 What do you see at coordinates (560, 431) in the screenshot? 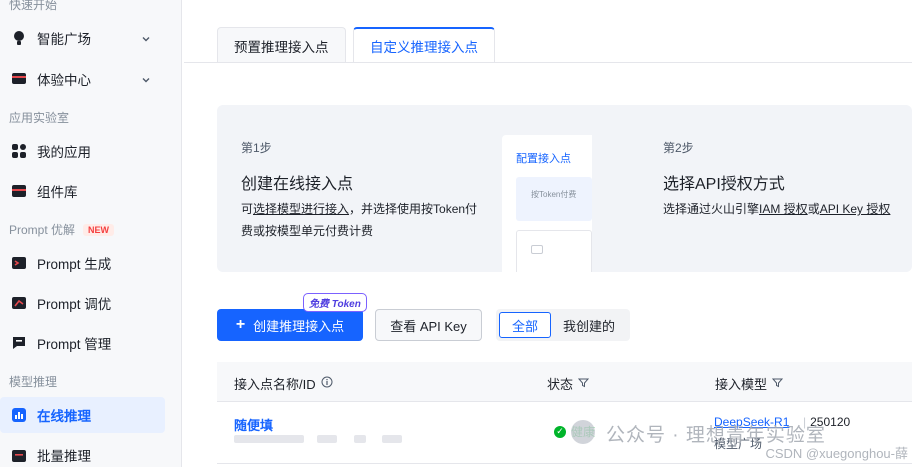
I see `check-circle-icon: ✓` at bounding box center [560, 431].